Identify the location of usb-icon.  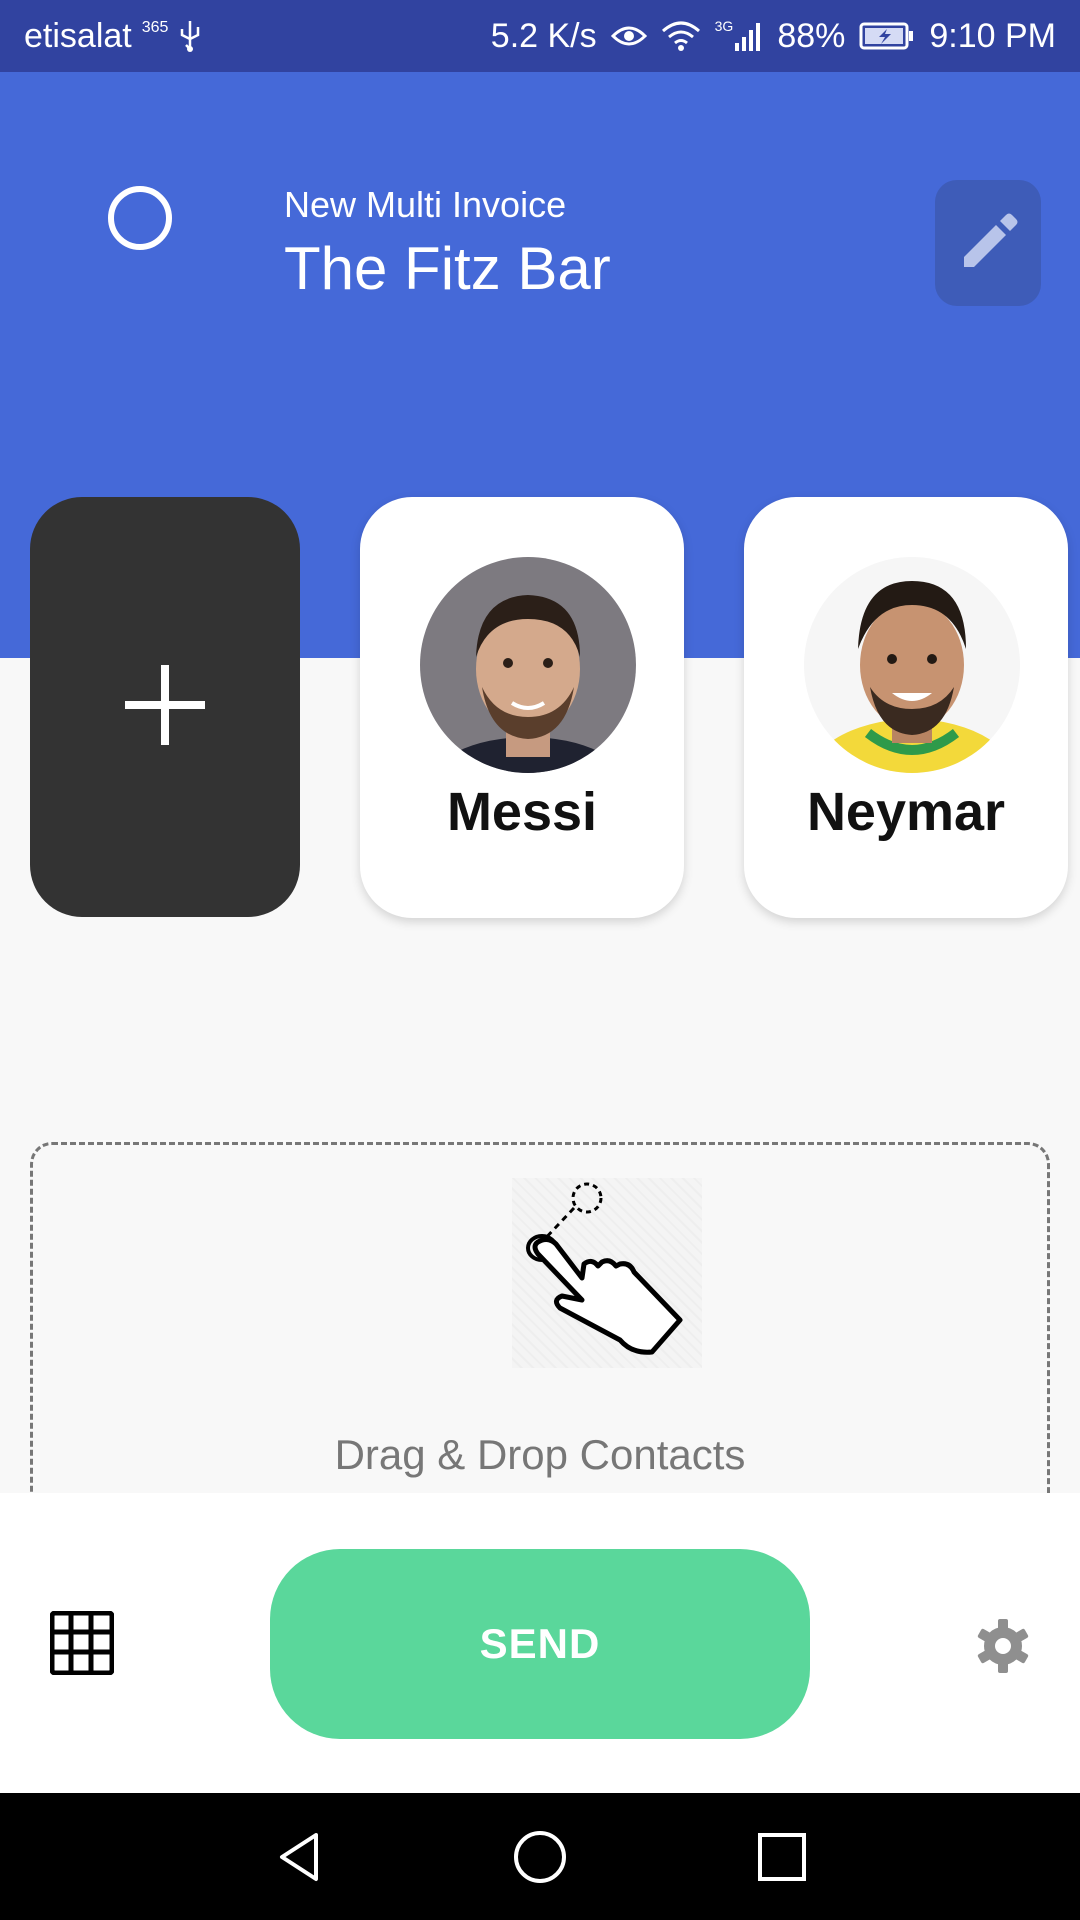
(190, 36).